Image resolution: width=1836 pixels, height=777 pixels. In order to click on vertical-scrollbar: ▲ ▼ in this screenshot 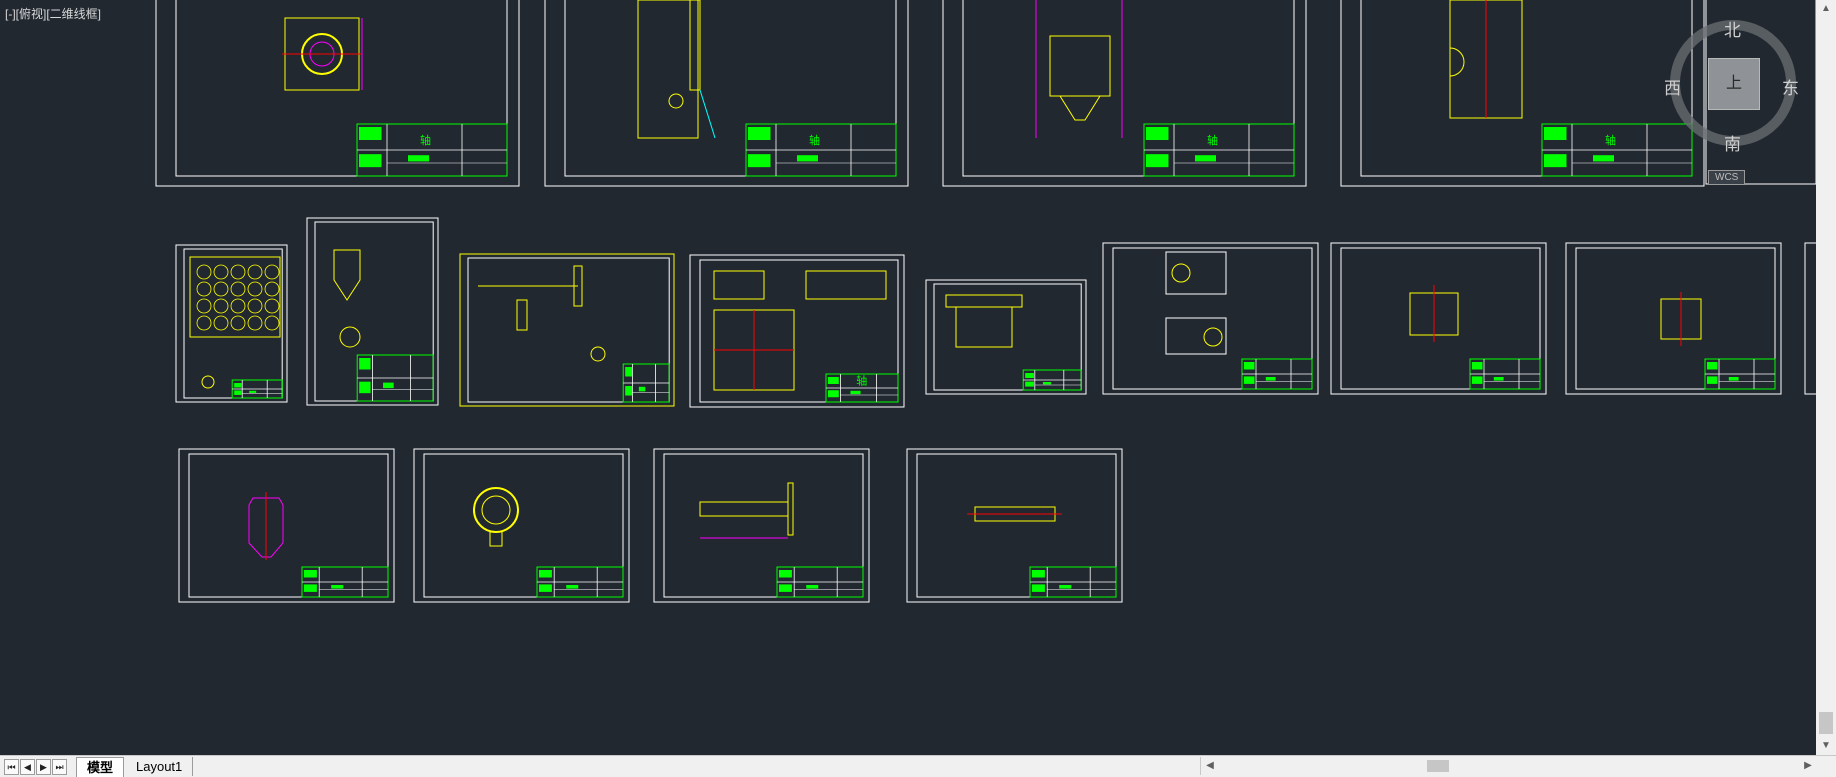, I will do `click(1826, 377)`.